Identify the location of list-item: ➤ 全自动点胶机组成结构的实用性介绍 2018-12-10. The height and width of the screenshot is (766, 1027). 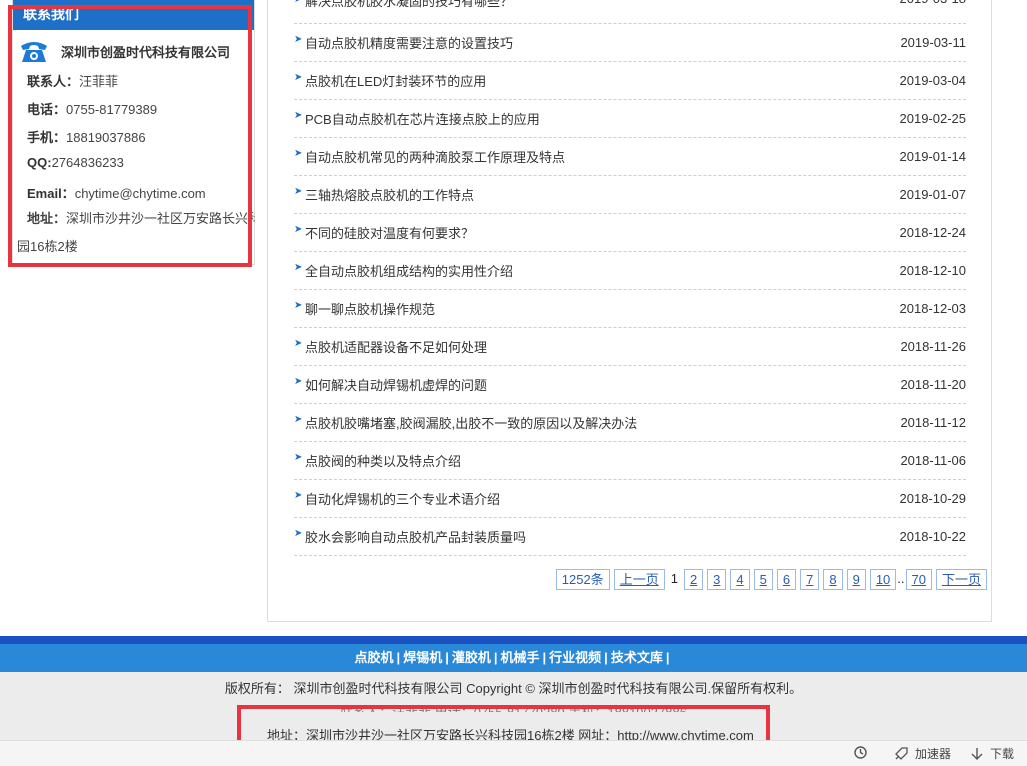
(630, 271).